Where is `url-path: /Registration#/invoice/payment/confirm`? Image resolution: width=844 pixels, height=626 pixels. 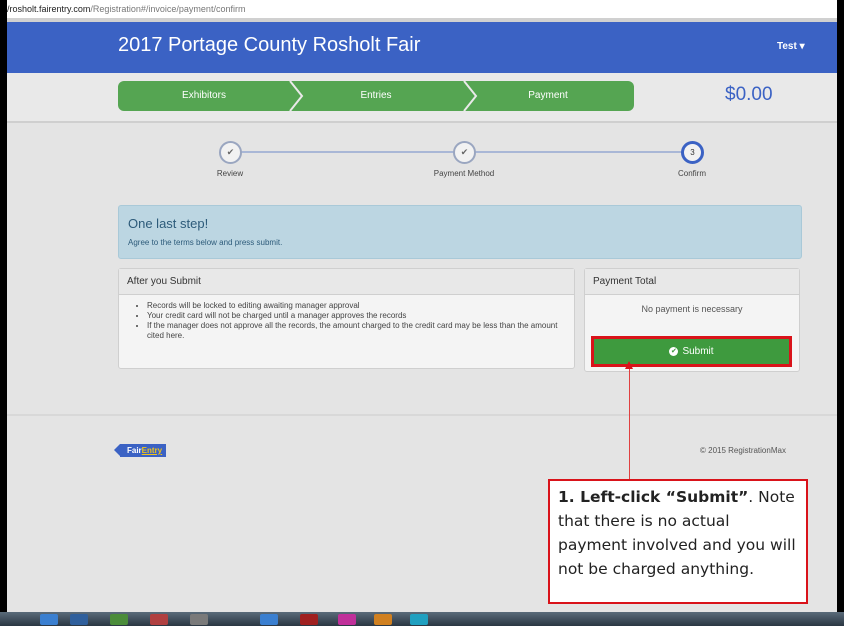
url-path: /Registration#/invoice/payment/confirm is located at coordinates (168, 9).